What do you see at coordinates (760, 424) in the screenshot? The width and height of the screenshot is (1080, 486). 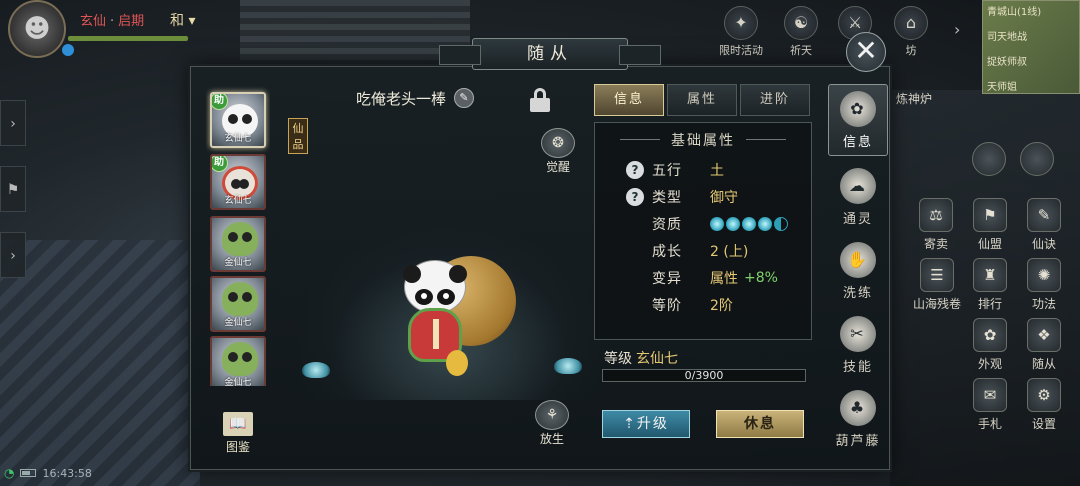 I see `rest-button: 休息` at bounding box center [760, 424].